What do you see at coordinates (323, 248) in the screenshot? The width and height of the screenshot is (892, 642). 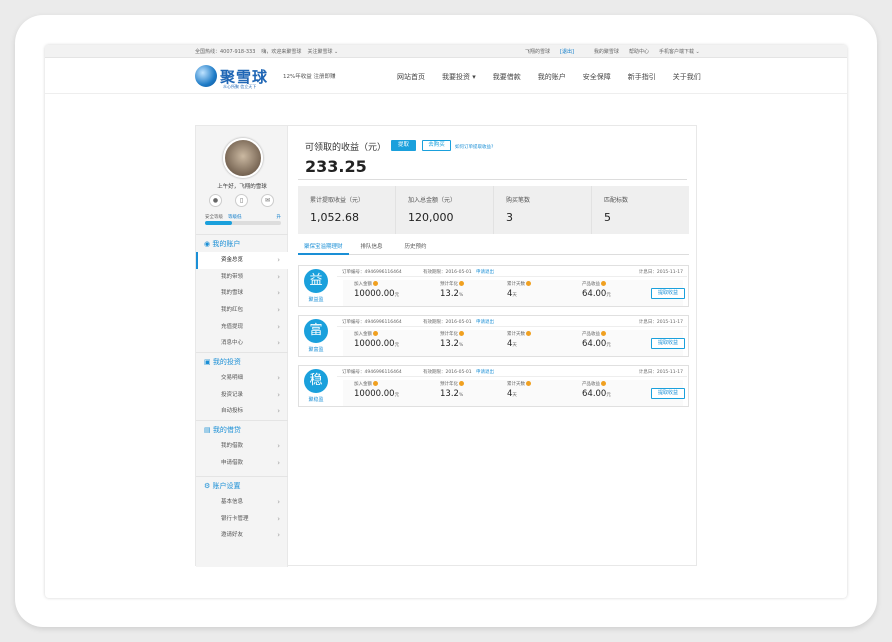 I see `tab-wealth: 聚保宝溢期理财` at bounding box center [323, 248].